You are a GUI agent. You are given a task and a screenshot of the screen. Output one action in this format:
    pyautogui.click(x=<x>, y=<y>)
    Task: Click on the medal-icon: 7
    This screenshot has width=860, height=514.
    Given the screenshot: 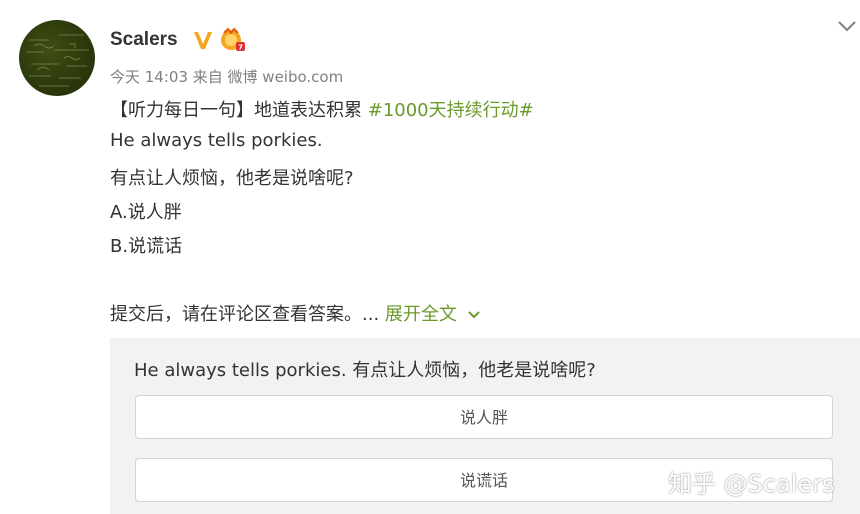 What is the action you would take?
    pyautogui.click(x=232, y=40)
    